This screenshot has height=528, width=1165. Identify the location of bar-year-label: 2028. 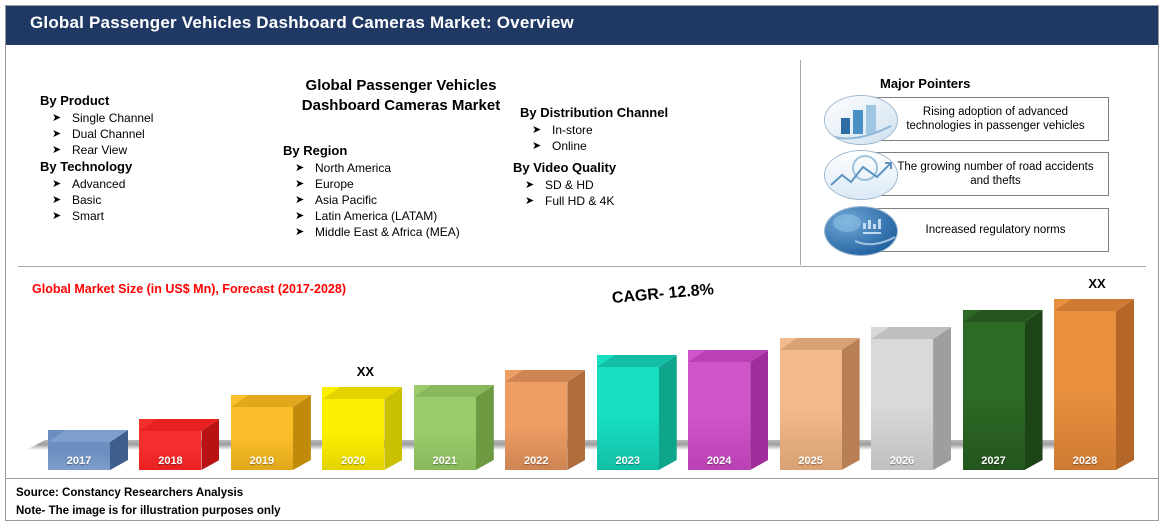
(1085, 461).